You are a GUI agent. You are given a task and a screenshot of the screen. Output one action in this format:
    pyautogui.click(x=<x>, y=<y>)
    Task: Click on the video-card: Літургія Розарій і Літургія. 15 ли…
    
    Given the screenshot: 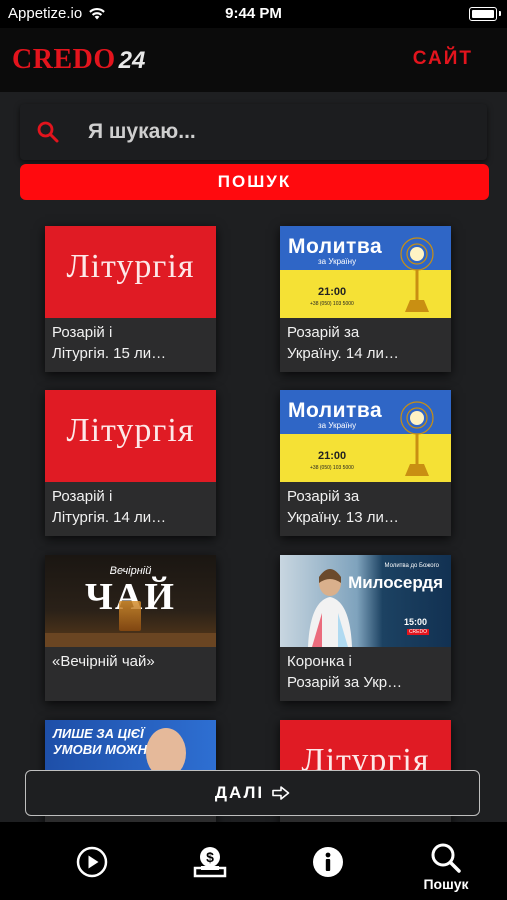 What is the action you would take?
    pyautogui.click(x=130, y=299)
    